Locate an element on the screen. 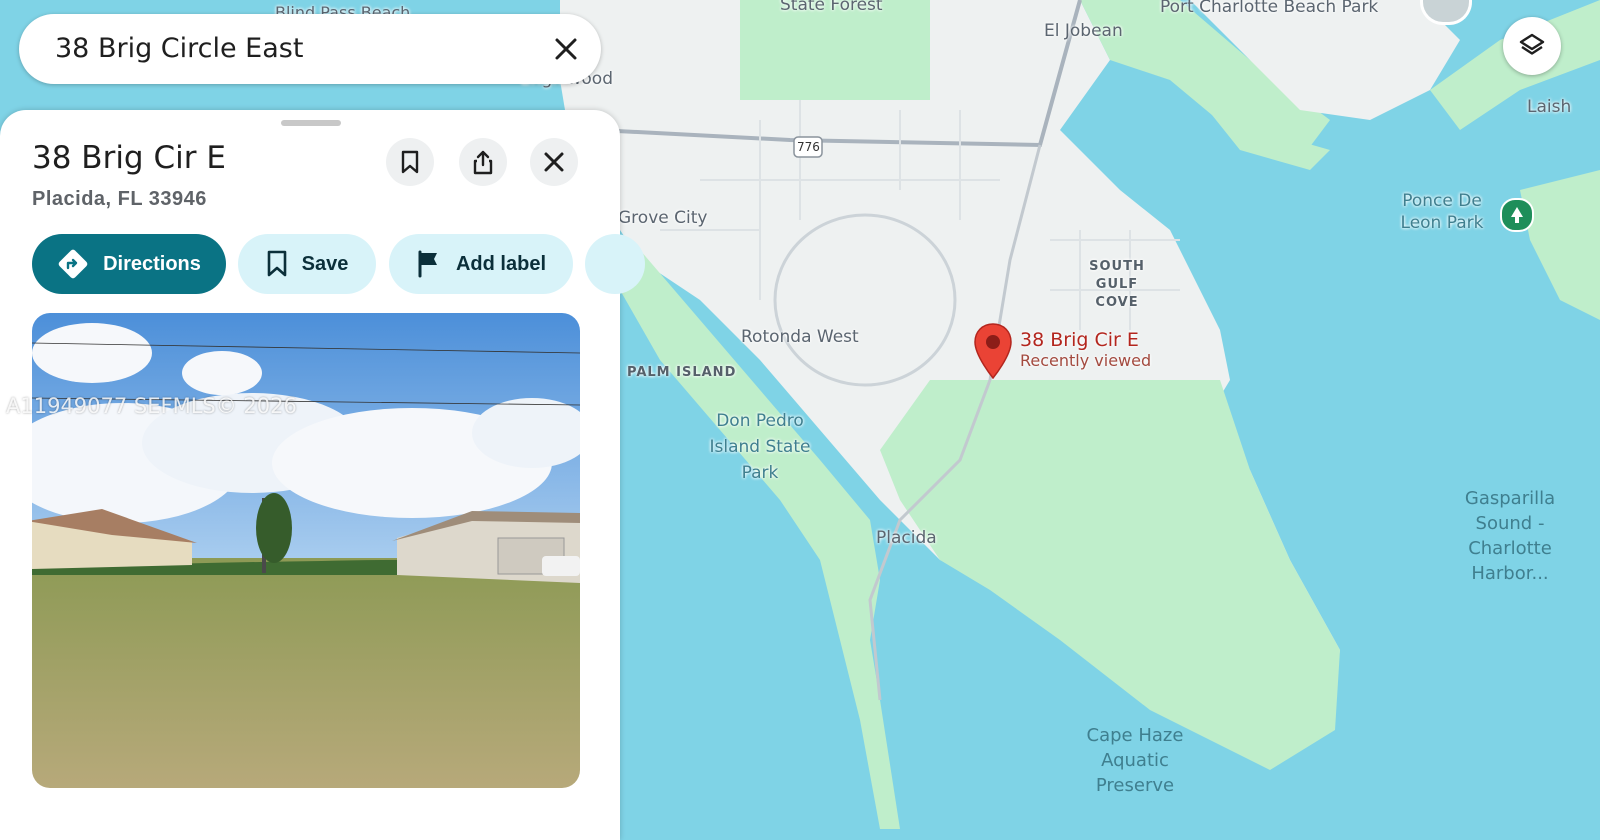 Image resolution: width=1600 pixels, height=840 pixels. share-button is located at coordinates (483, 162).